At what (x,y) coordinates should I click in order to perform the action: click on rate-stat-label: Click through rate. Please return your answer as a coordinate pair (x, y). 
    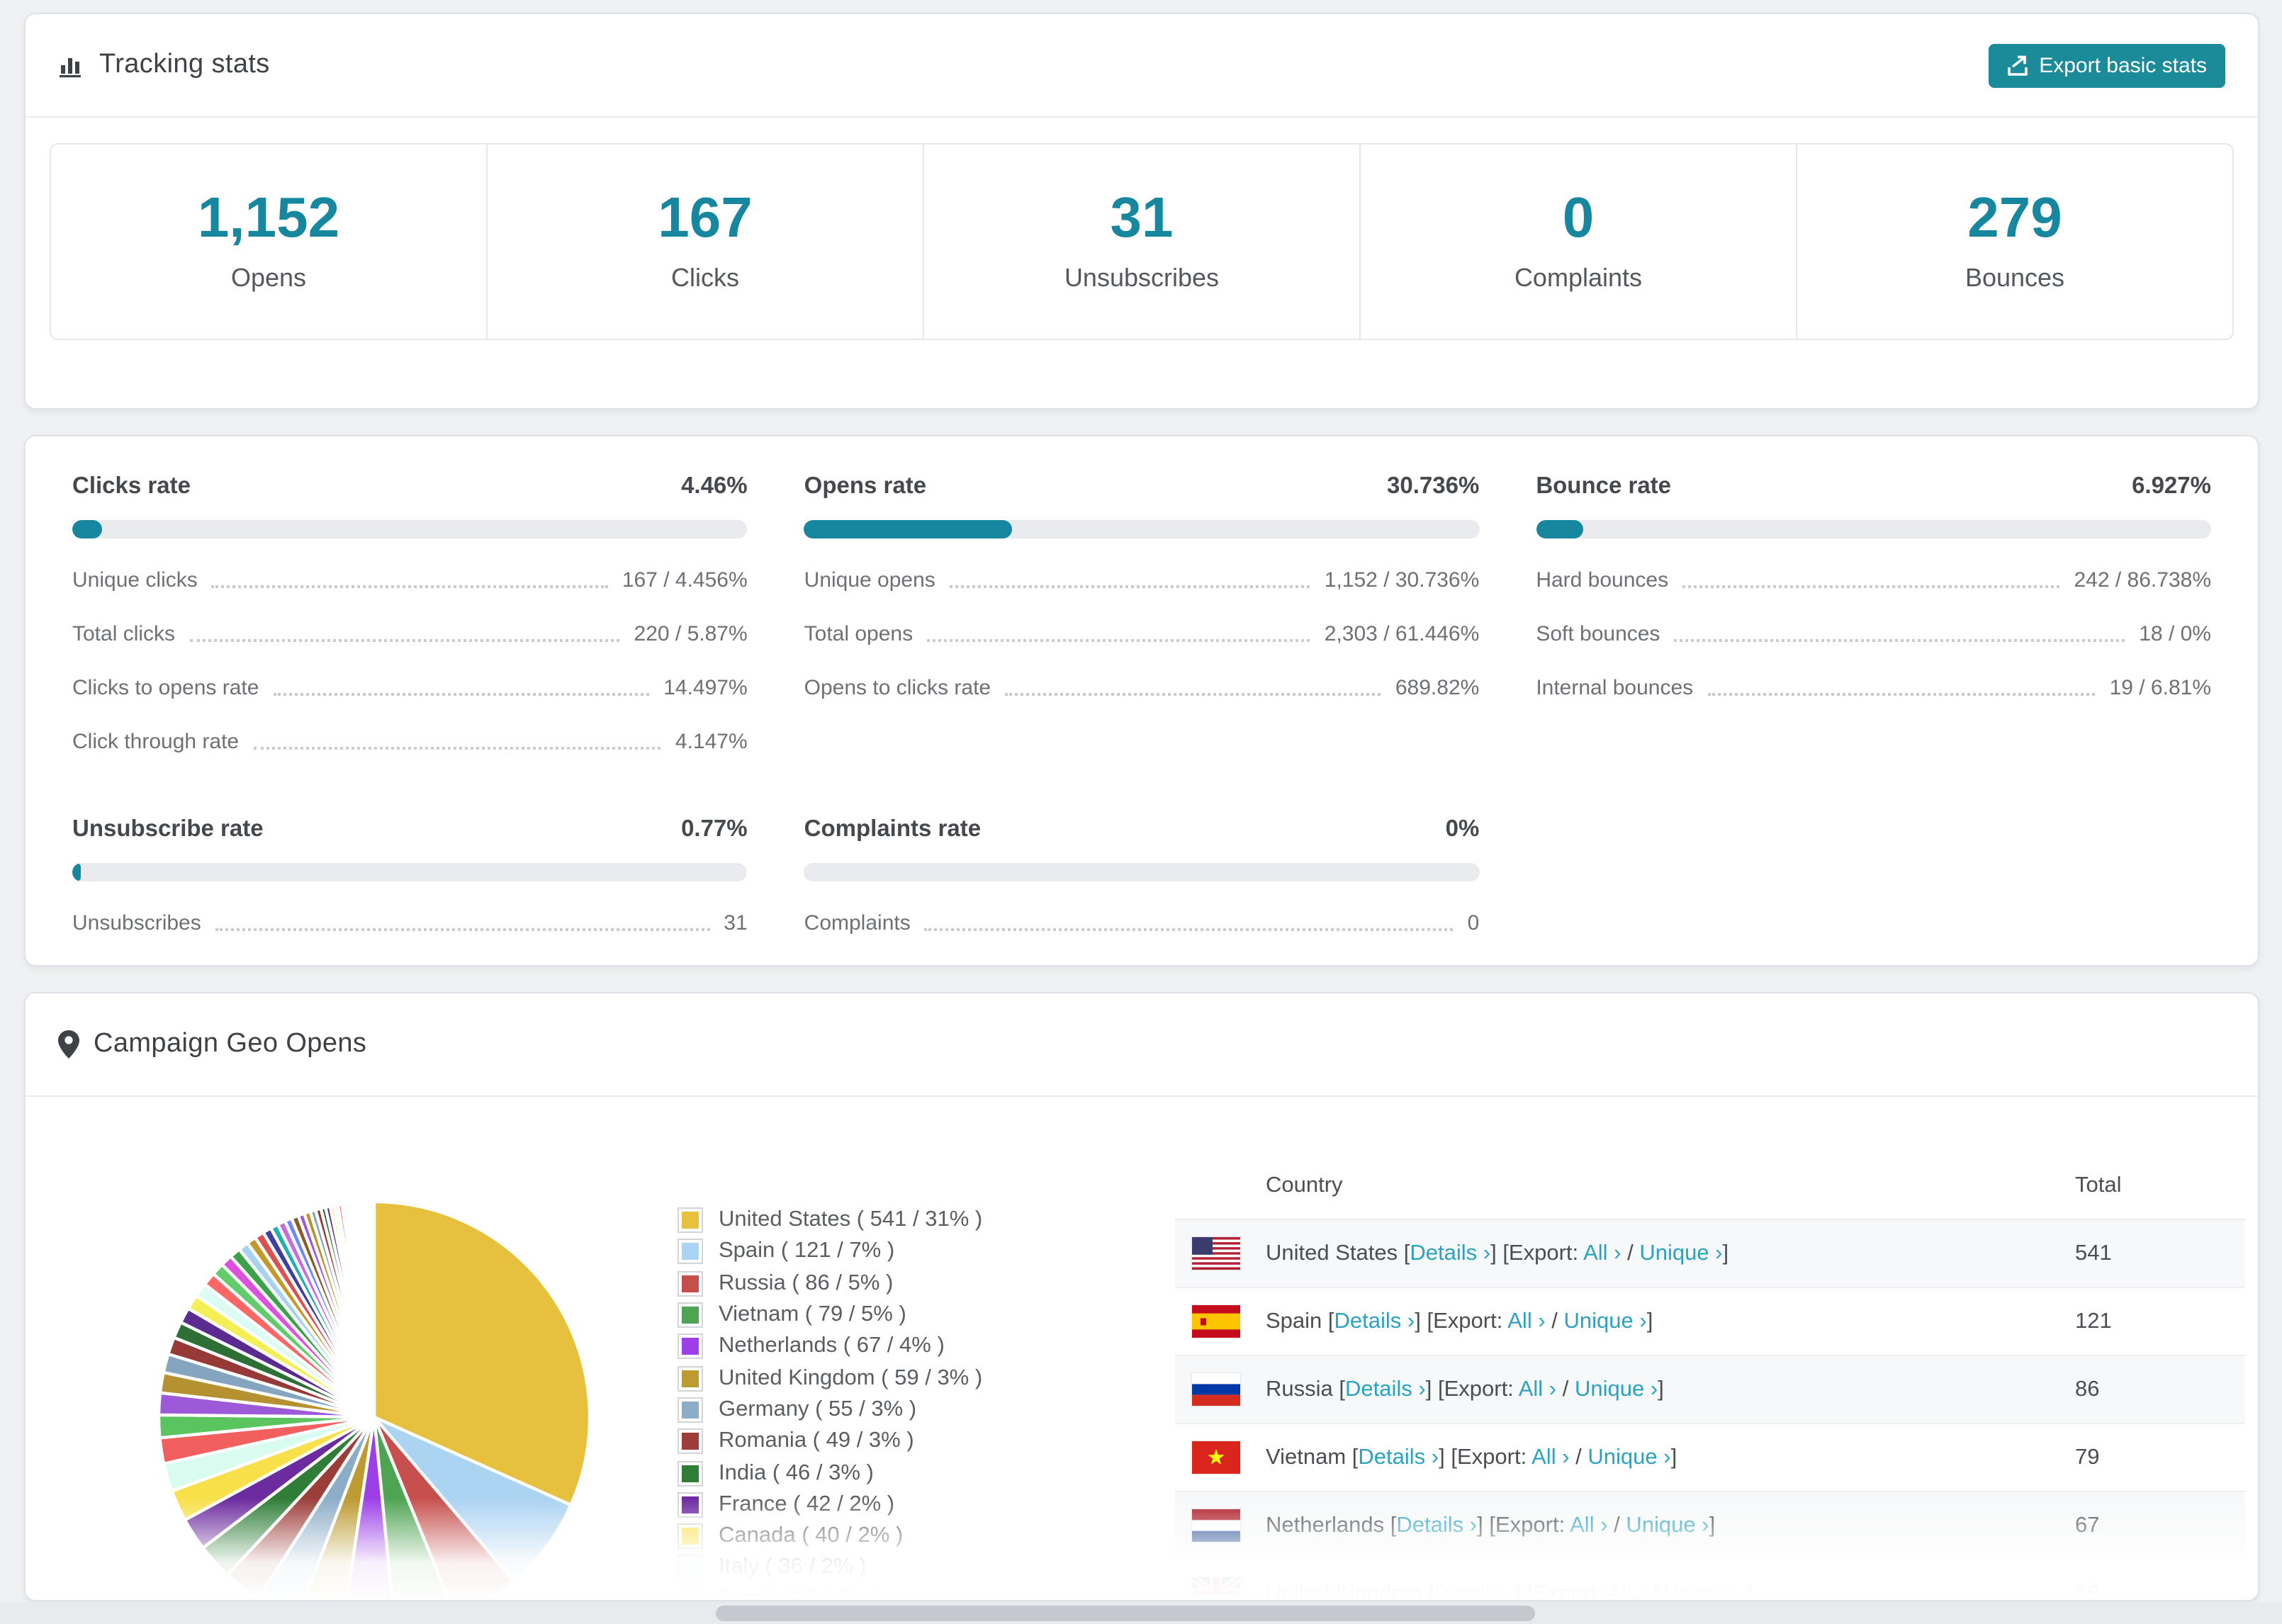
    Looking at the image, I should click on (156, 742).